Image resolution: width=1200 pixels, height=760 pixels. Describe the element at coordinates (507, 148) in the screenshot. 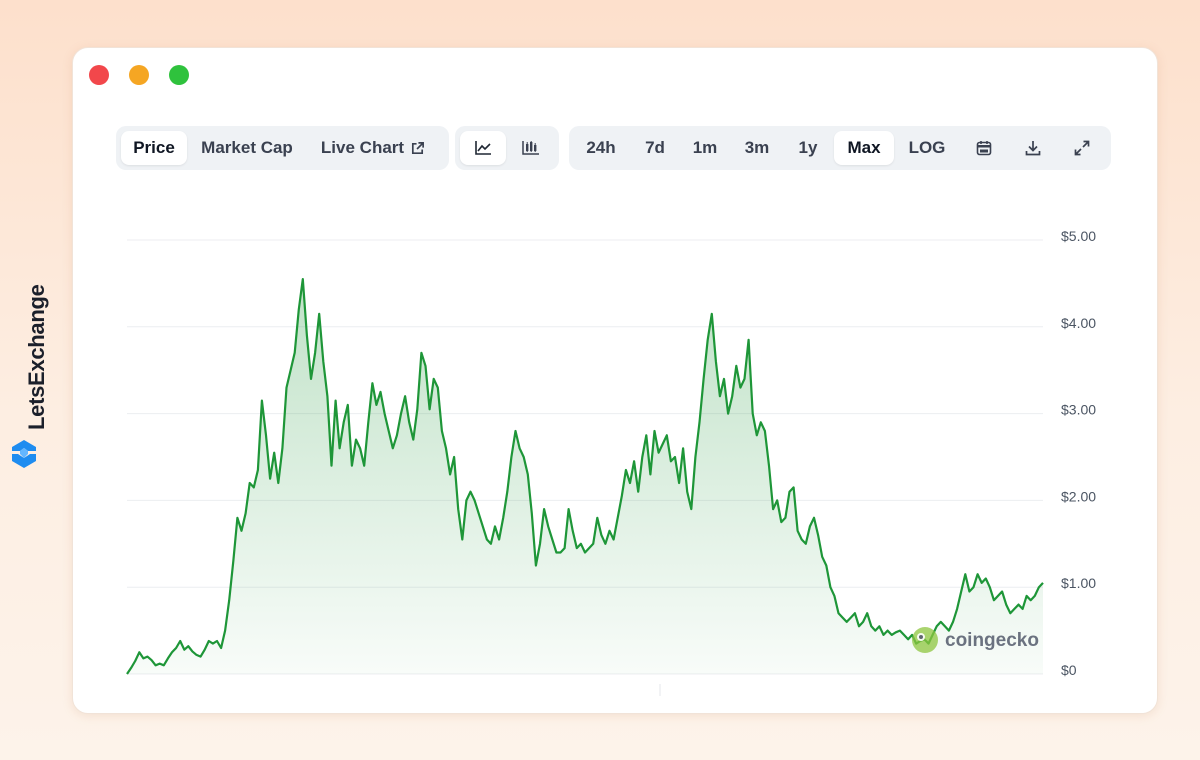

I see `chart-type-toggle` at that location.